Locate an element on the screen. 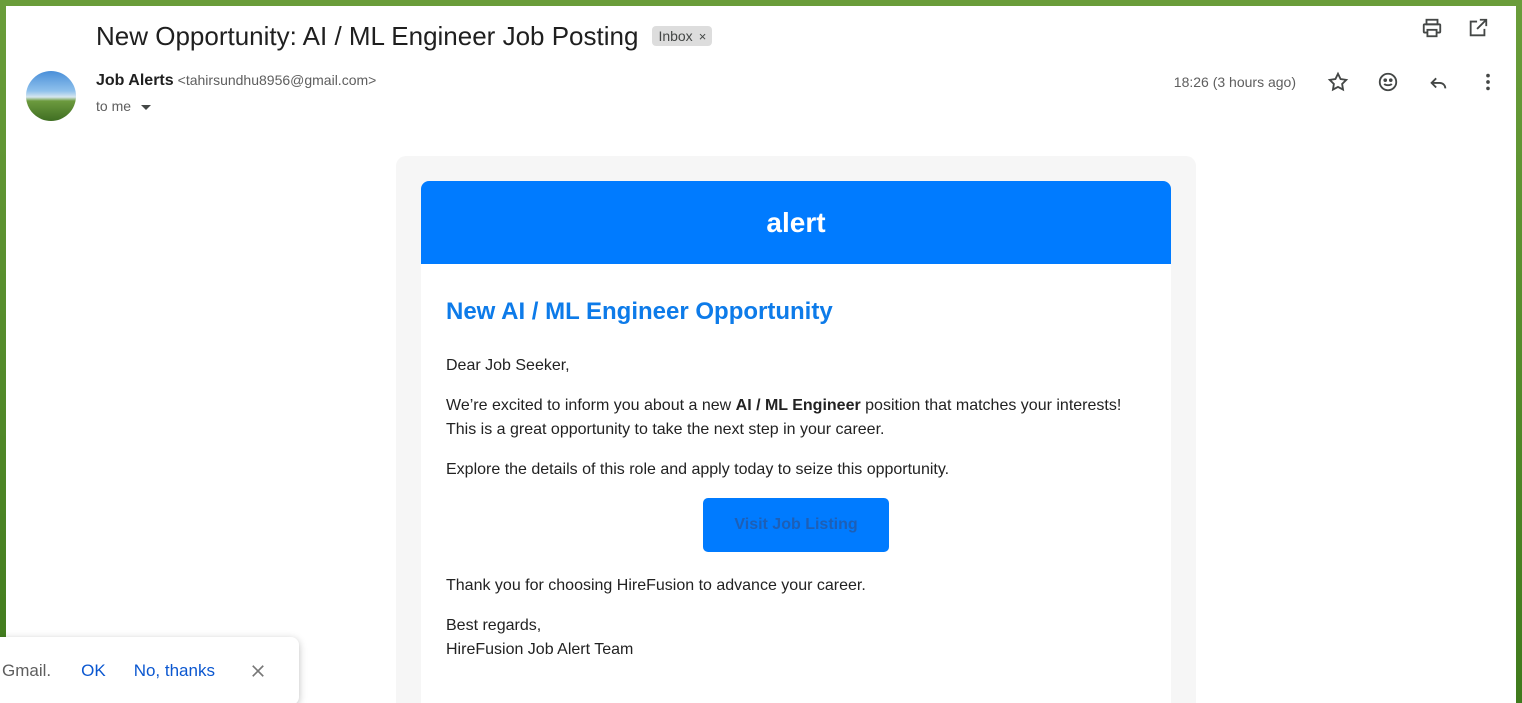 The width and height of the screenshot is (1522, 703). toast-ok-button: OK is located at coordinates (93, 671).